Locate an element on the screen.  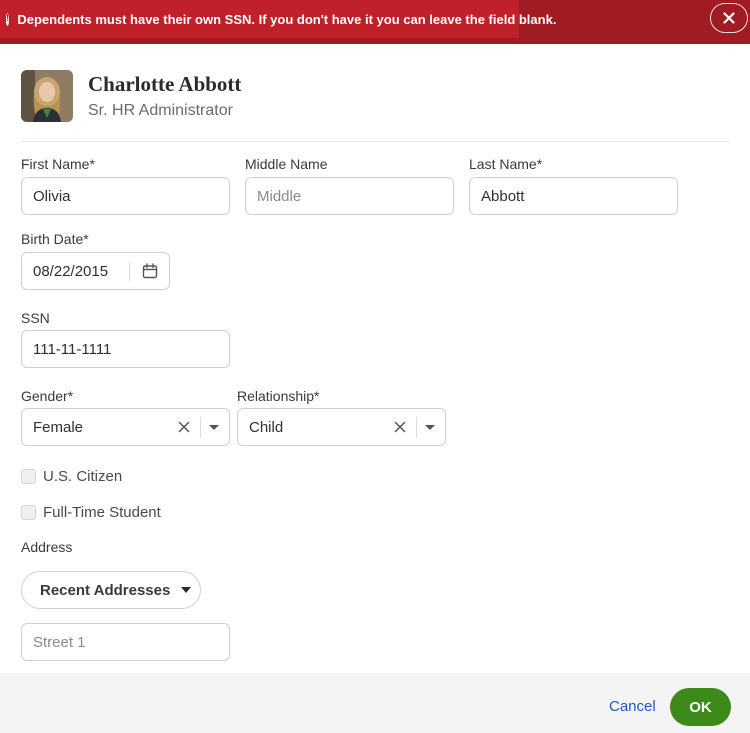
close-icon is located at coordinates (729, 18).